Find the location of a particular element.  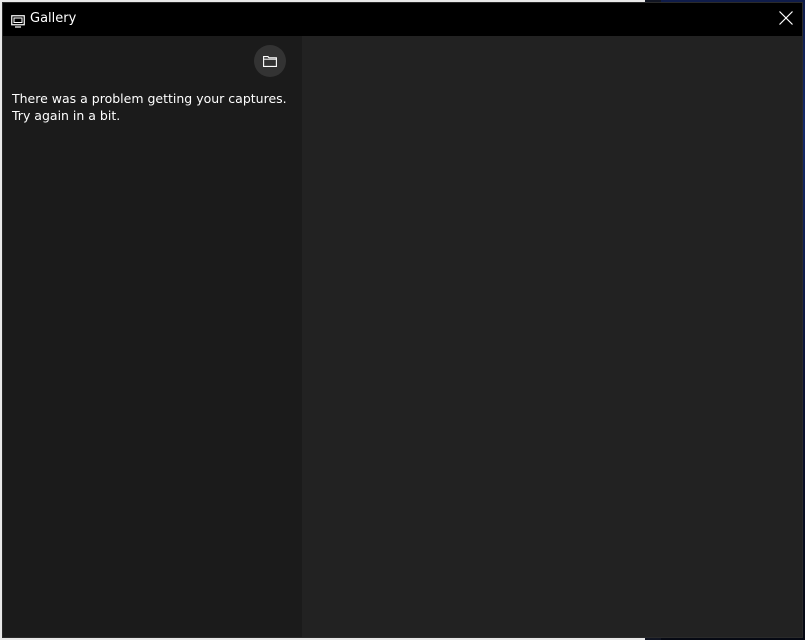

folder-icon is located at coordinates (270, 61).